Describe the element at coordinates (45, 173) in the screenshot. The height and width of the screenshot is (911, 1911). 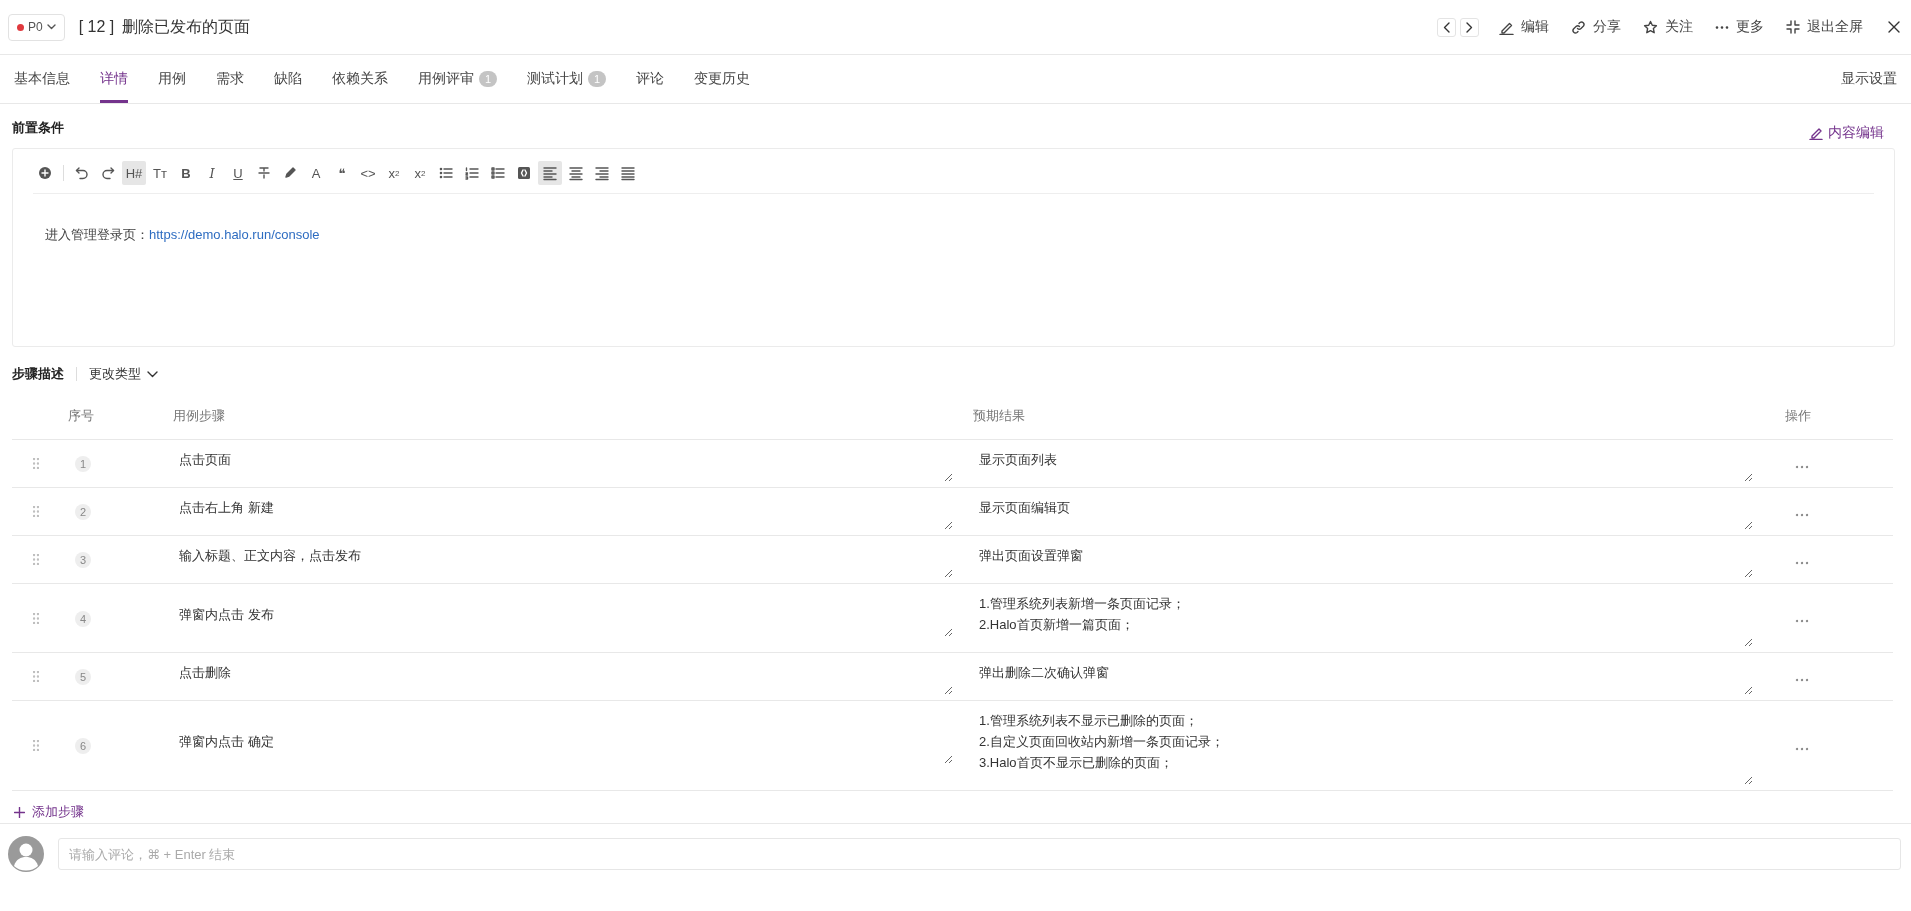
I see `add-icon` at that location.